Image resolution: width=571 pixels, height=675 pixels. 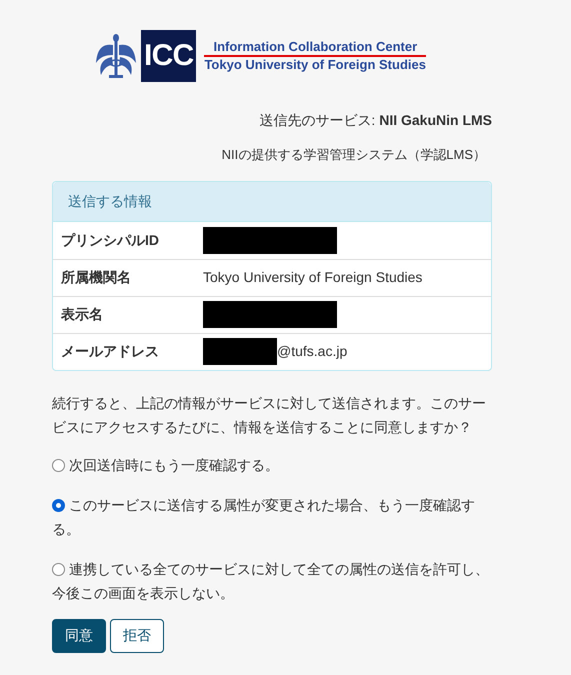 I want to click on attribute-name: 所属機関名, so click(x=96, y=277).